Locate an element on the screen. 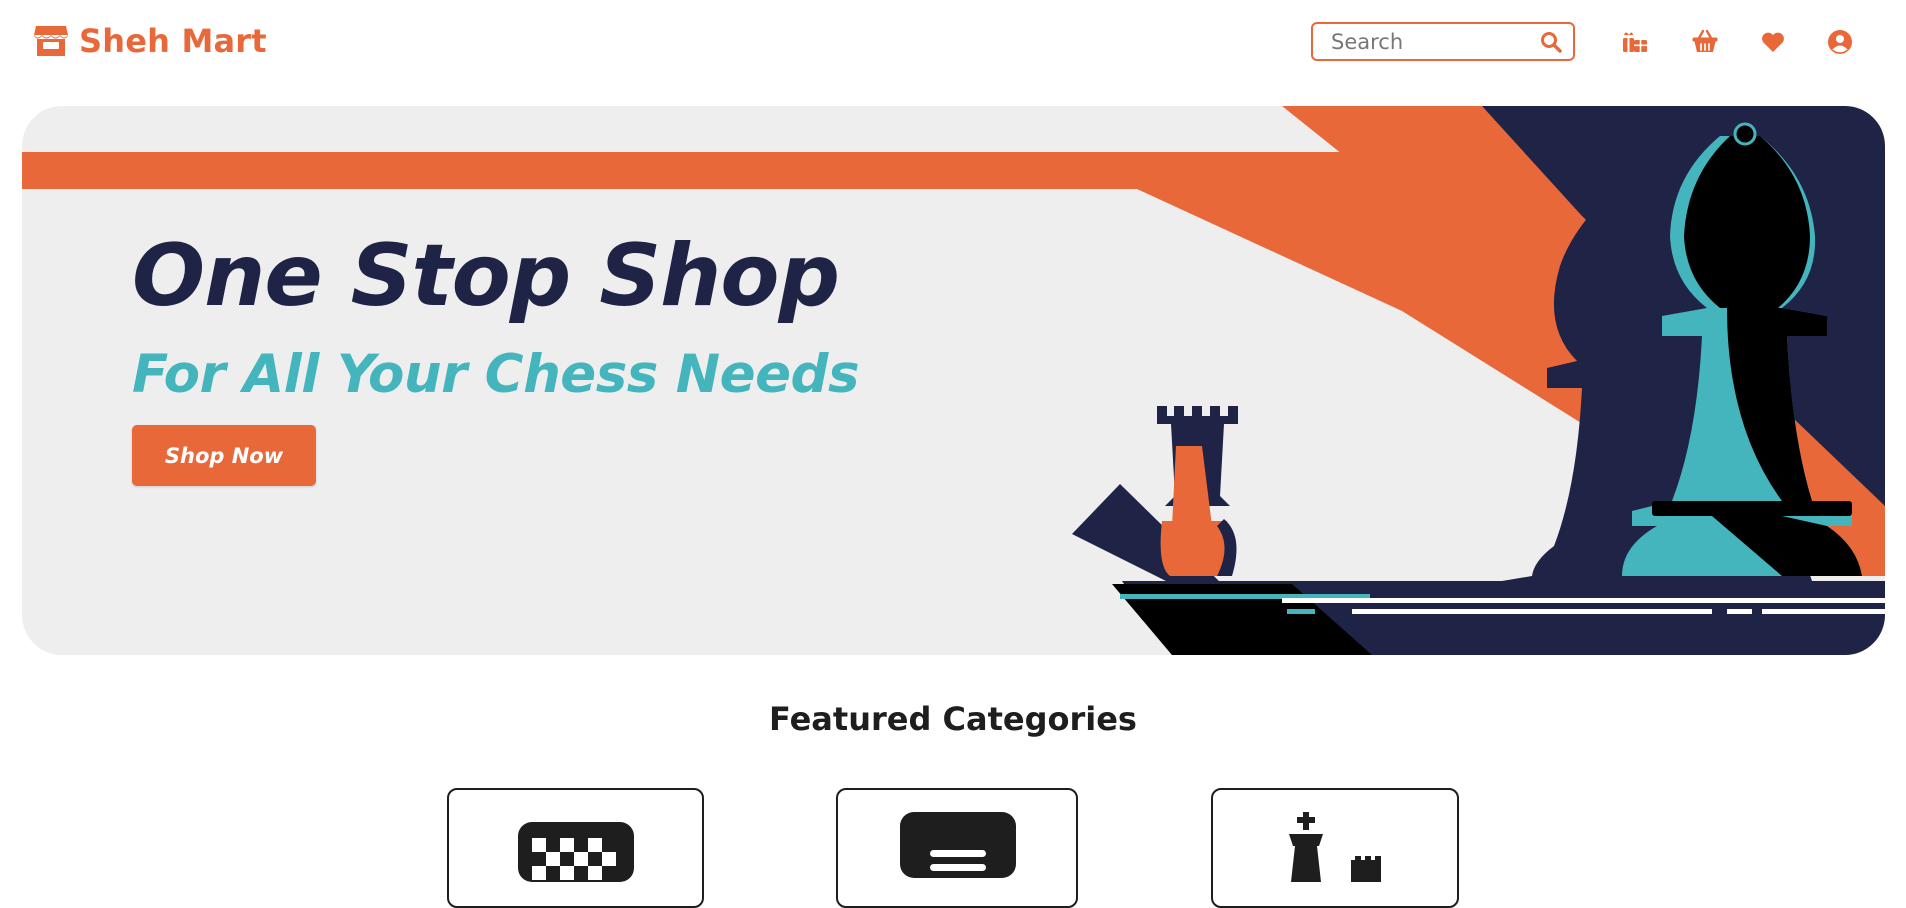  search-bar is located at coordinates (1443, 41).